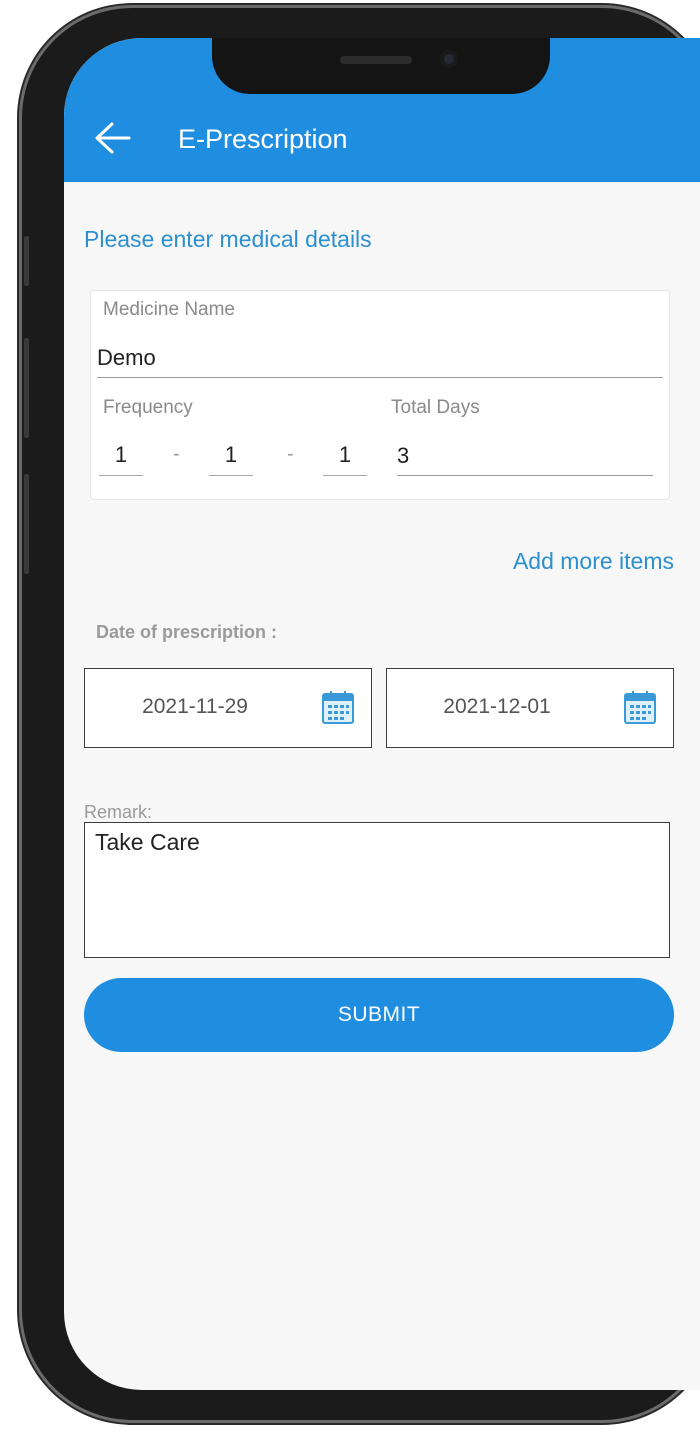  Describe the element at coordinates (403, 456) in the screenshot. I see `total-days-input: 3` at that location.